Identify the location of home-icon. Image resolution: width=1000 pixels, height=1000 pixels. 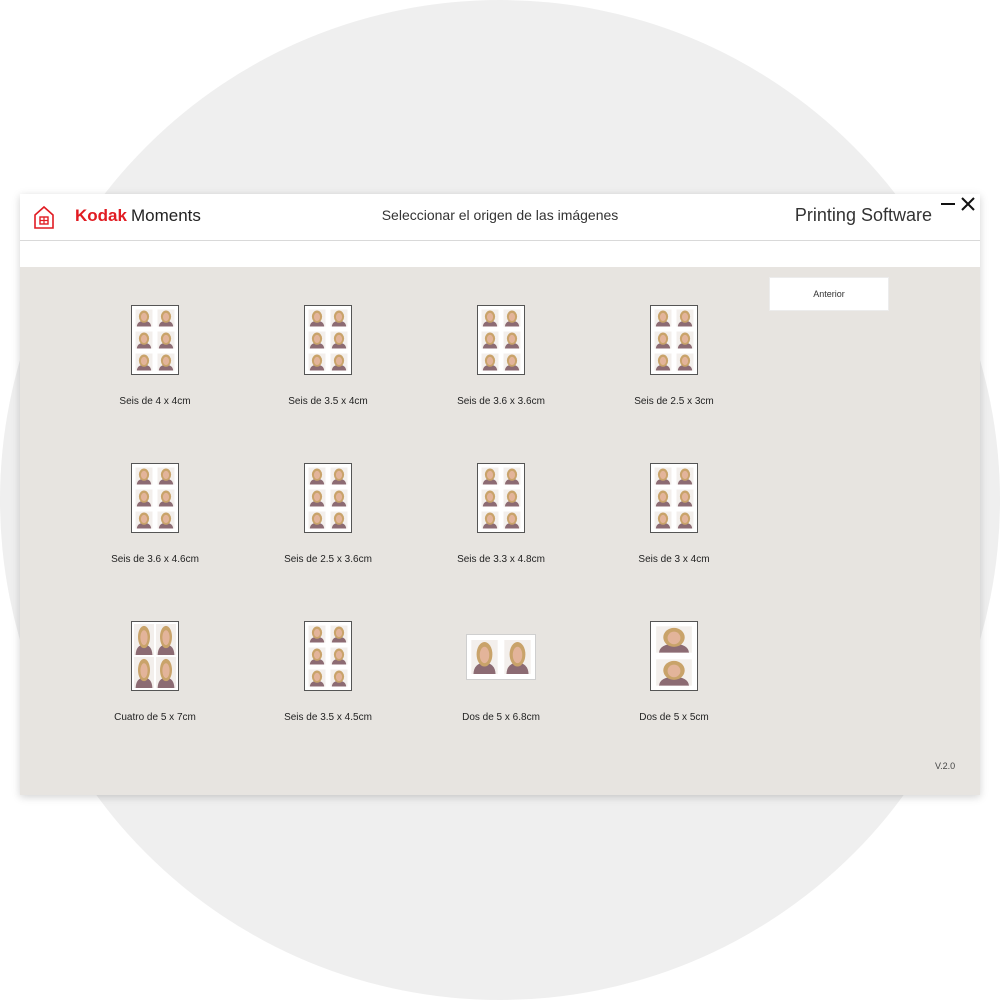
(44, 217).